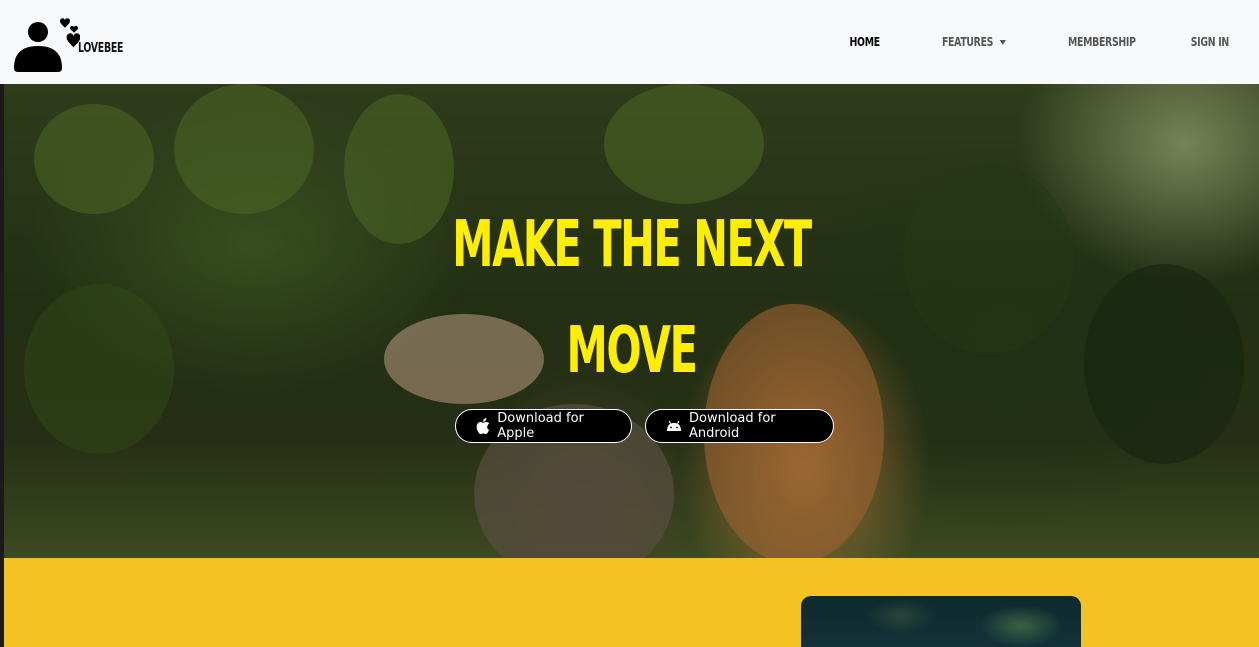 This screenshot has height=647, width=1259. I want to click on feature-image-card, so click(941, 621).